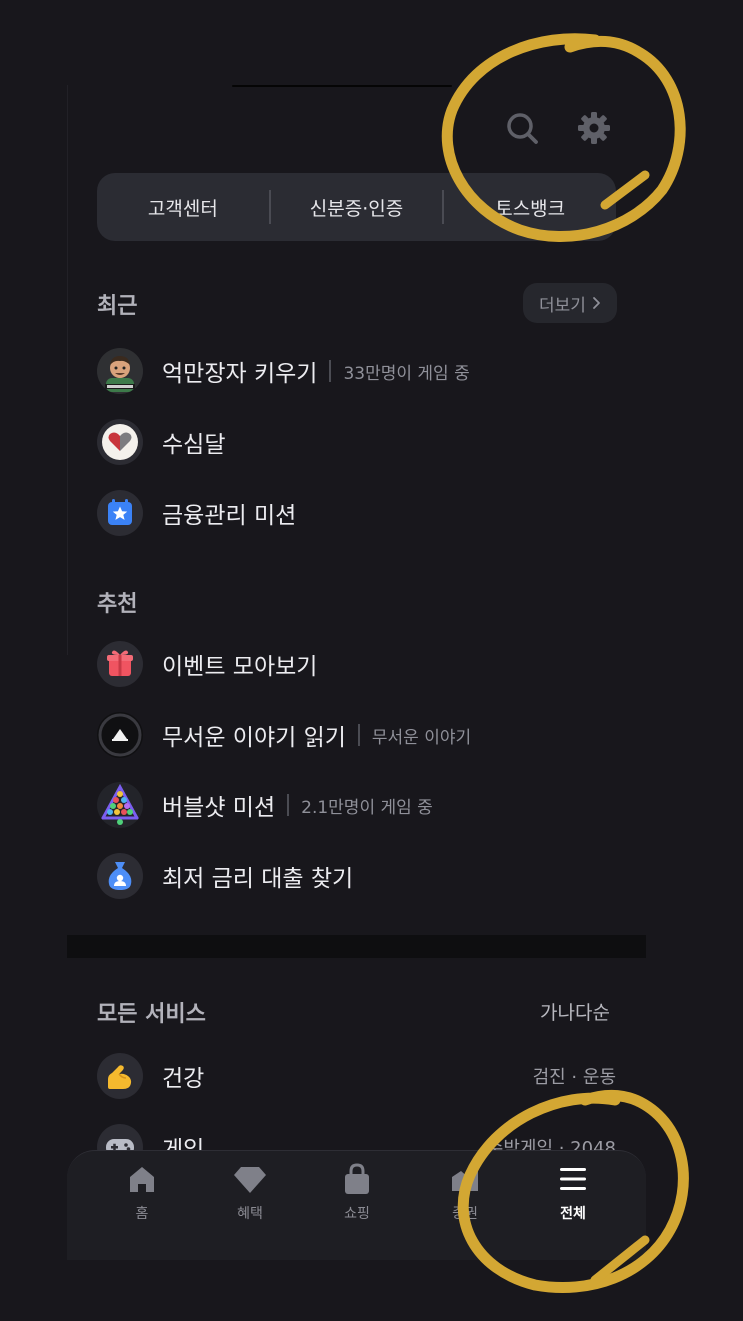 The image size is (743, 1321). What do you see at coordinates (573, 1214) in the screenshot?
I see `tab-label: 전체` at bounding box center [573, 1214].